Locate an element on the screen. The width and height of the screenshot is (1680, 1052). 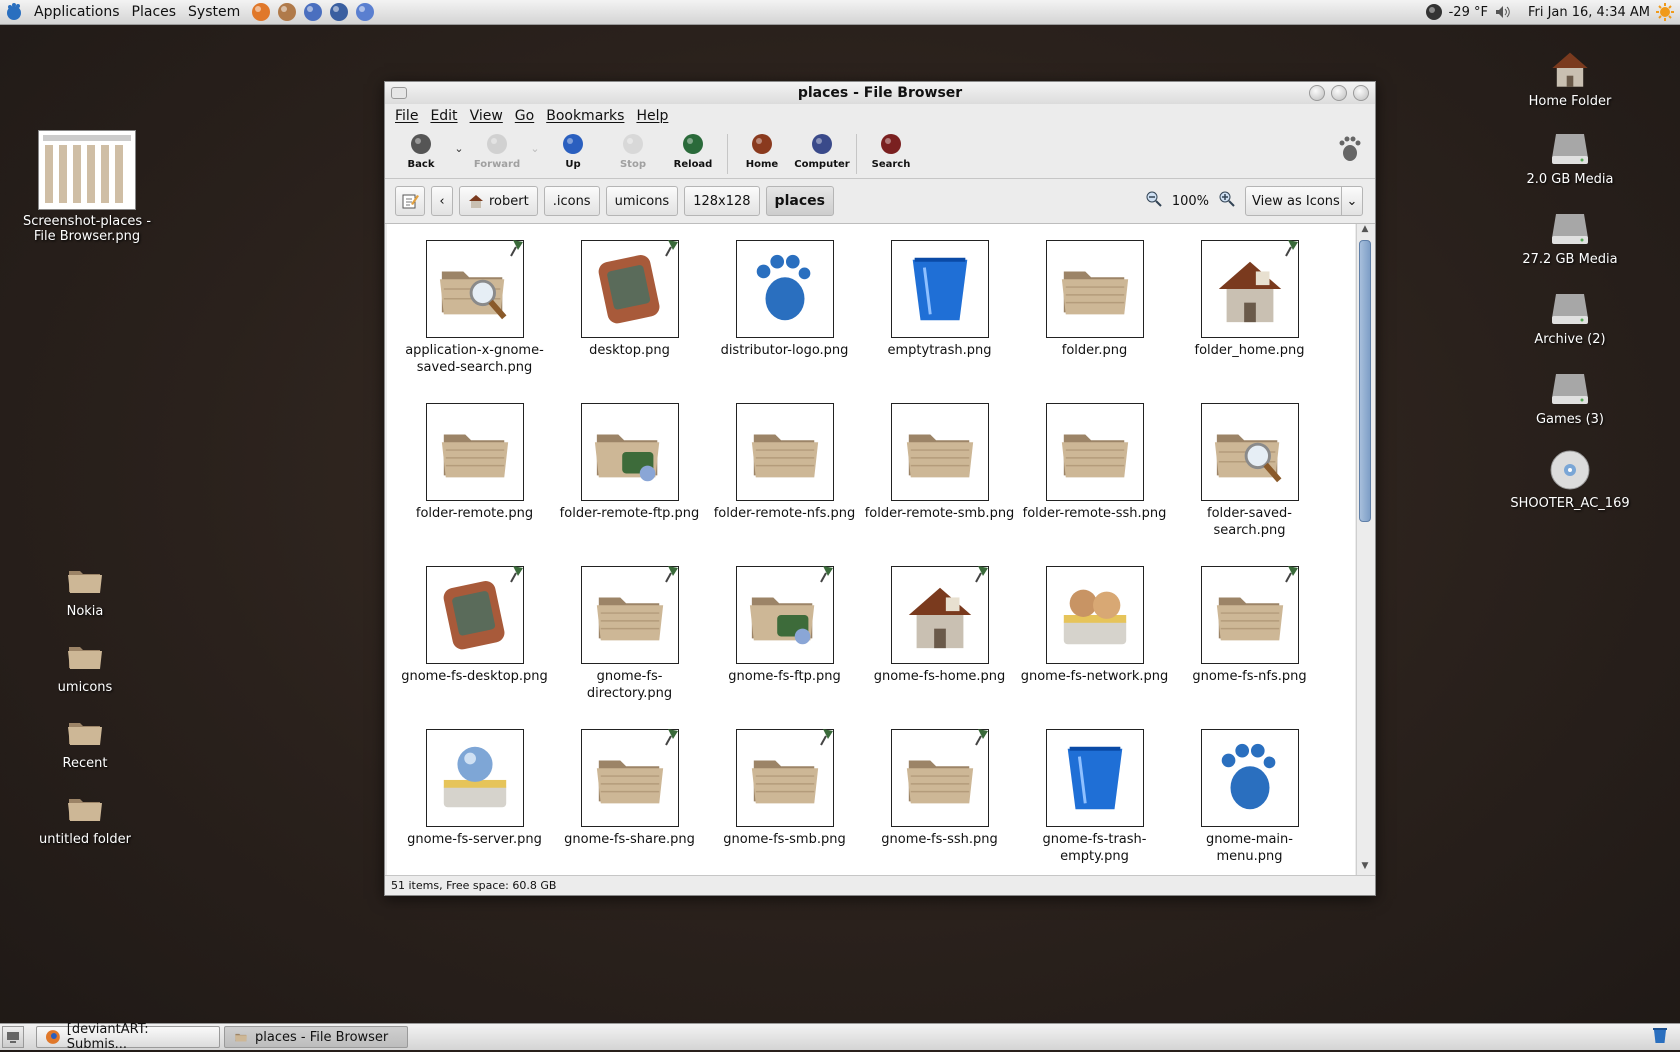
desktop-item: umicons is located at coordinates (85, 665).